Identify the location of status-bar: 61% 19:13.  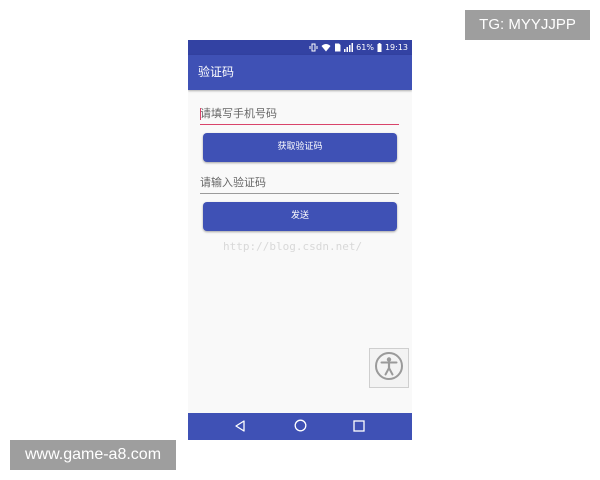
(300, 47).